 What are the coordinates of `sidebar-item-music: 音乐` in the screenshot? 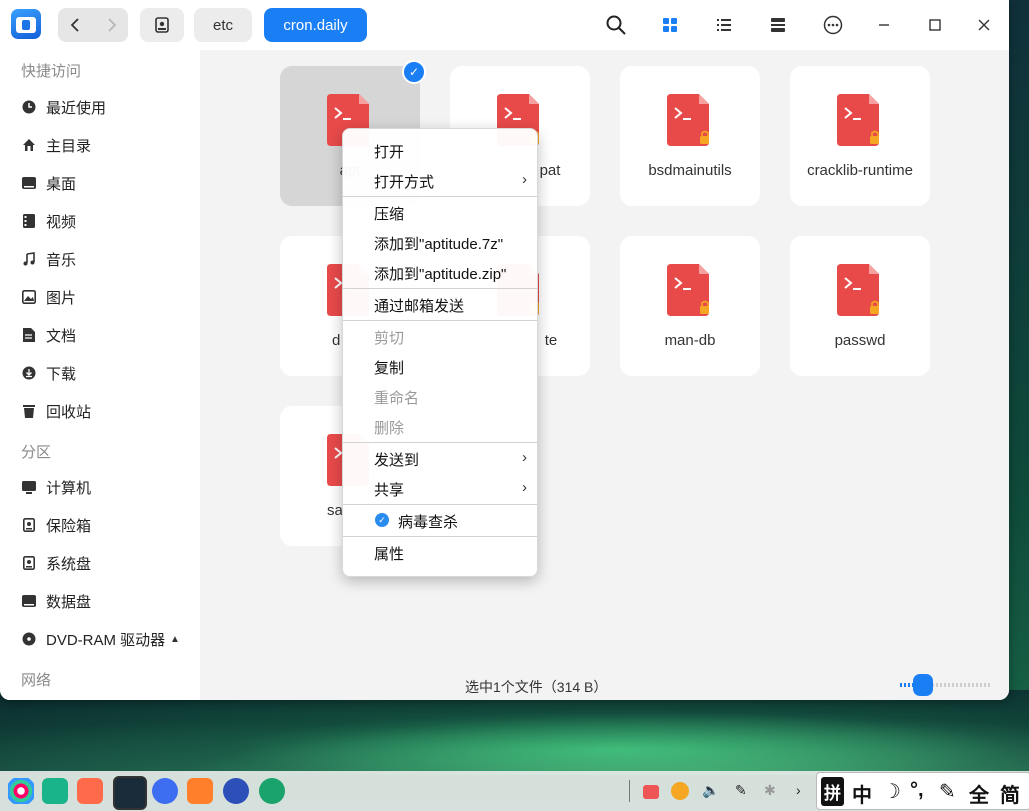 It's located at (100, 259).